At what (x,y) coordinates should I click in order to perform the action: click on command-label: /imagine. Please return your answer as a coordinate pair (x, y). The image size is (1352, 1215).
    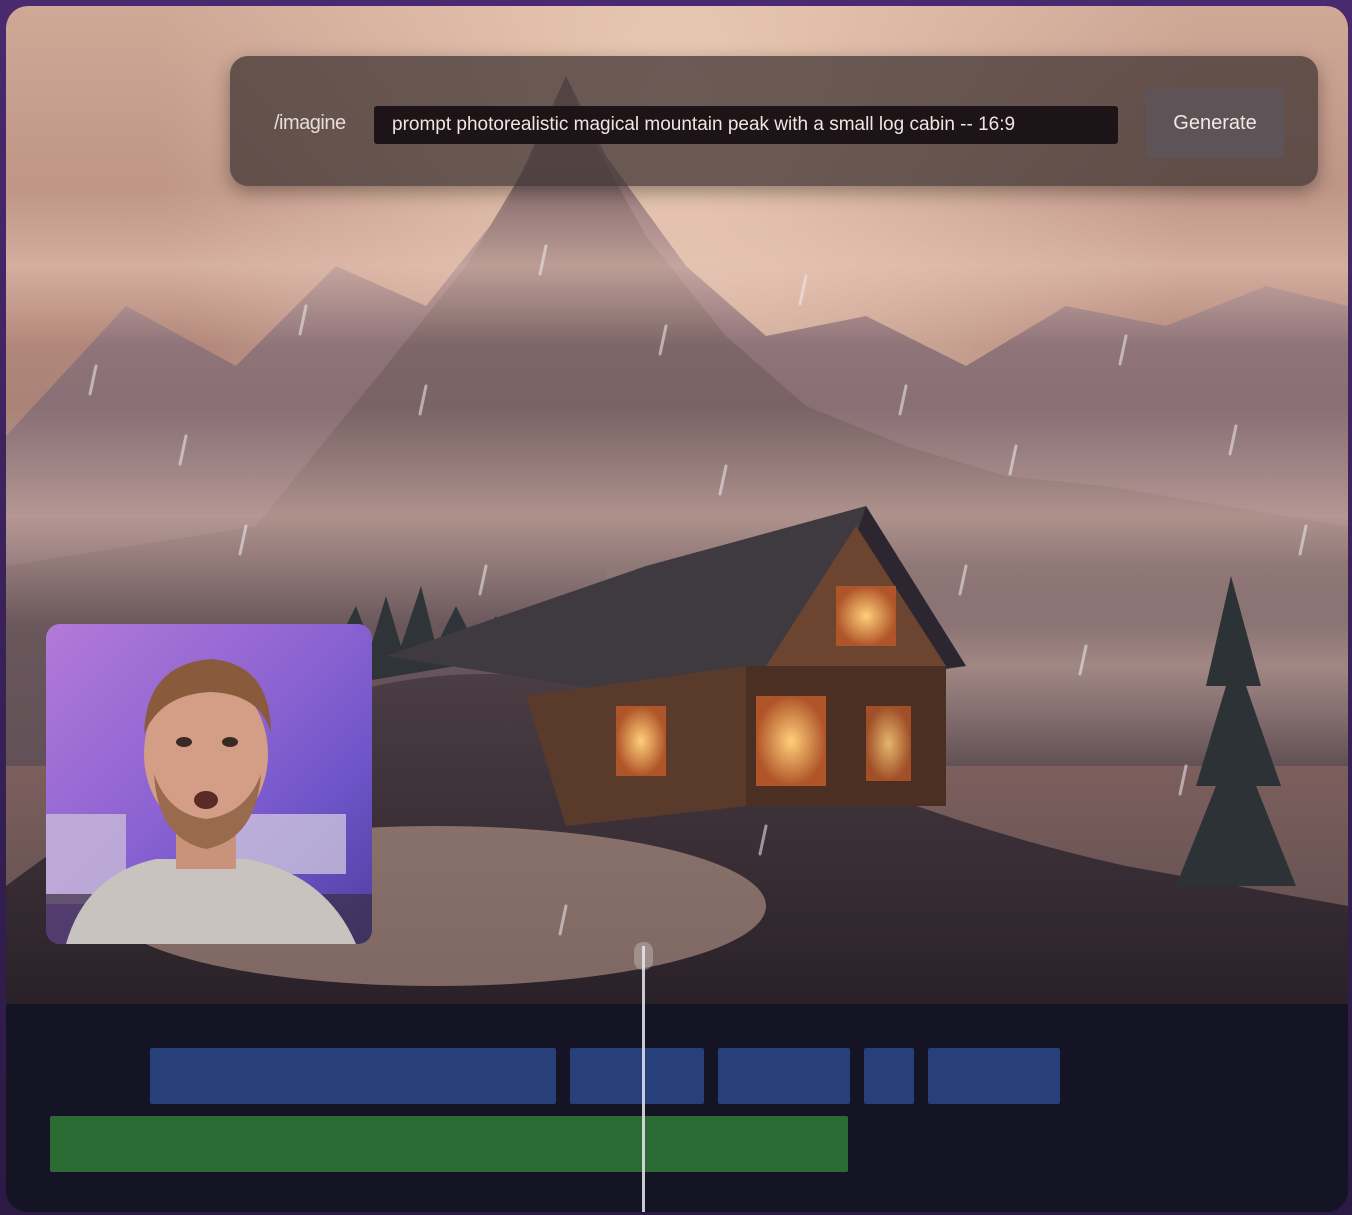
    Looking at the image, I should click on (310, 123).